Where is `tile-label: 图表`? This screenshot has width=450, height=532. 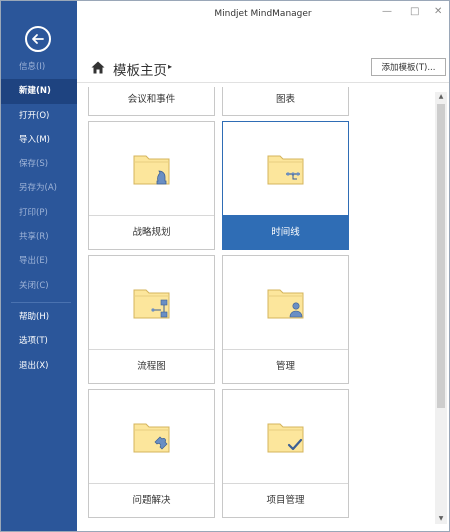
tile-label: 图表 is located at coordinates (285, 101).